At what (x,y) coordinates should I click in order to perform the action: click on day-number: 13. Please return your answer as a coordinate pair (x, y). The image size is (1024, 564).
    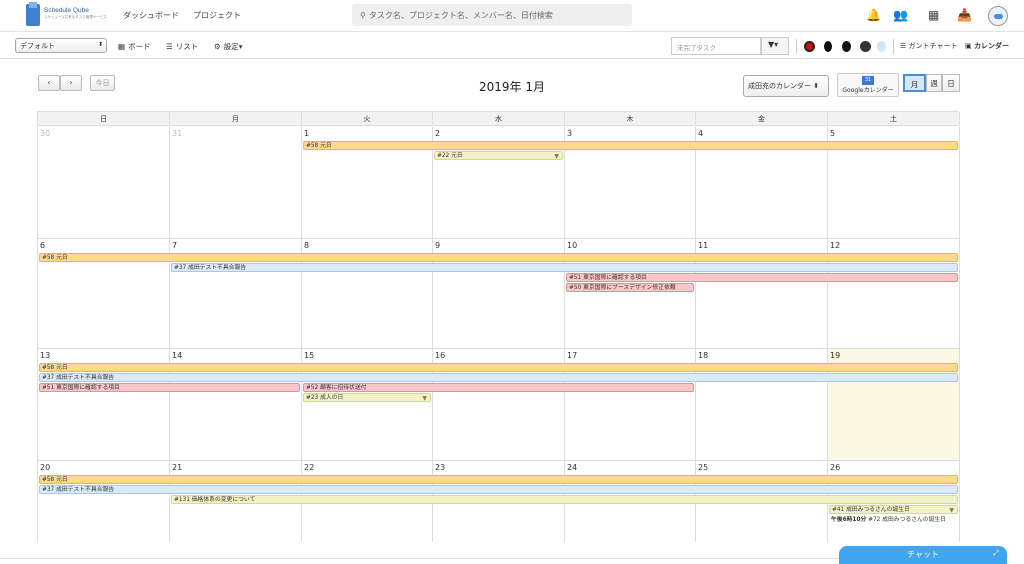
    Looking at the image, I should click on (45, 355).